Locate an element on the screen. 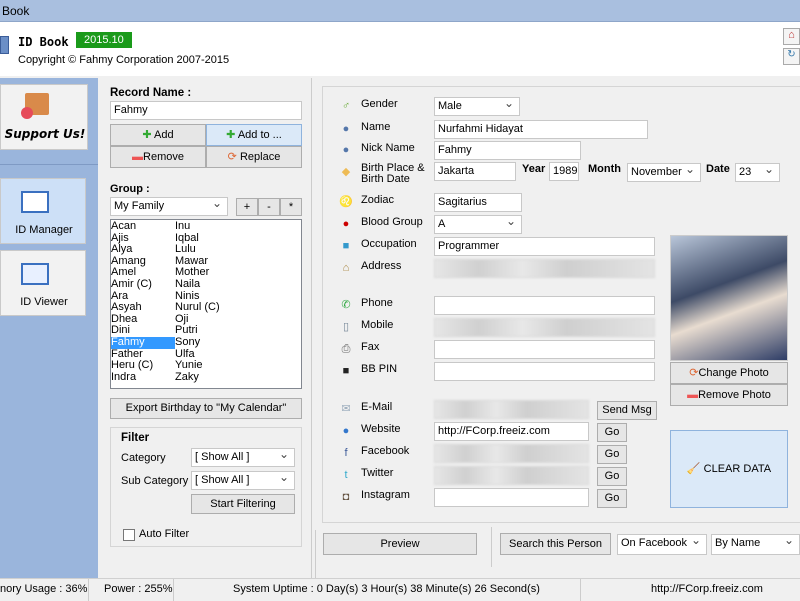 This screenshot has height=601, width=800. bbpin-label: BB PIN is located at coordinates (379, 369).